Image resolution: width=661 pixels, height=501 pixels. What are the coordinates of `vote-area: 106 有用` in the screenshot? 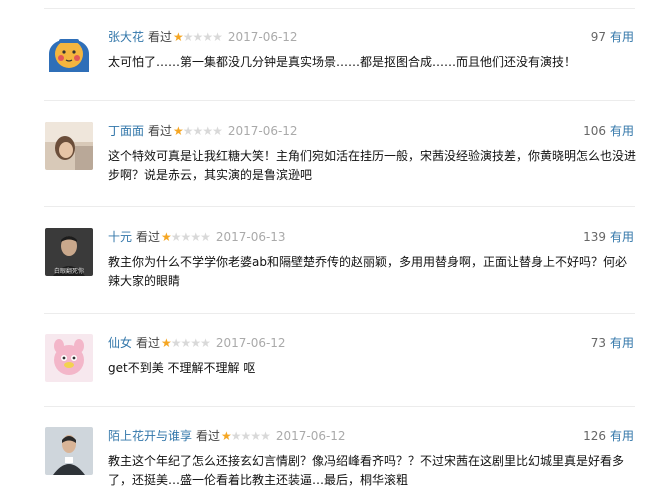 It's located at (608, 131).